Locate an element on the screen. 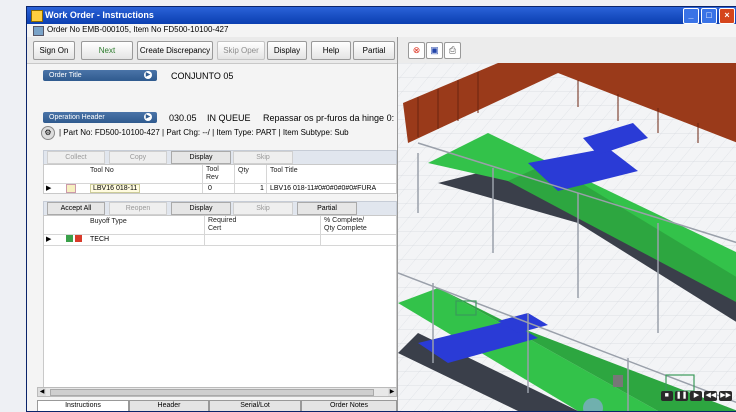 This screenshot has width=736, height=412. operation-status: IN QUEUE is located at coordinates (229, 118).